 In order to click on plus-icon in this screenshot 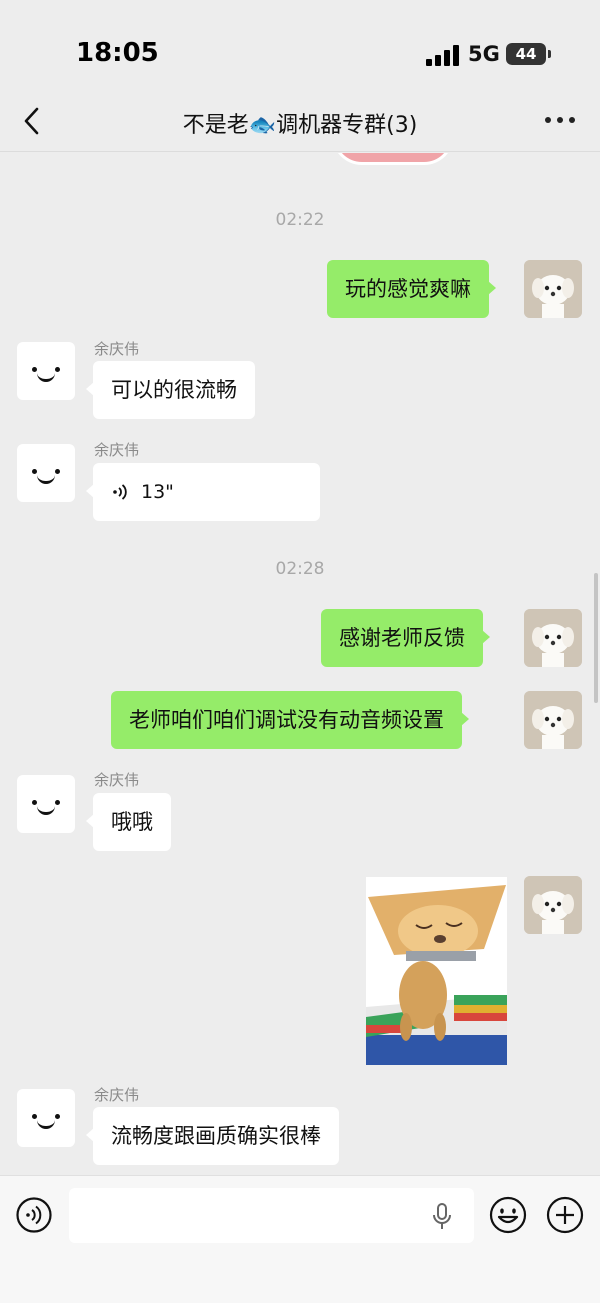, I will do `click(565, 1215)`.